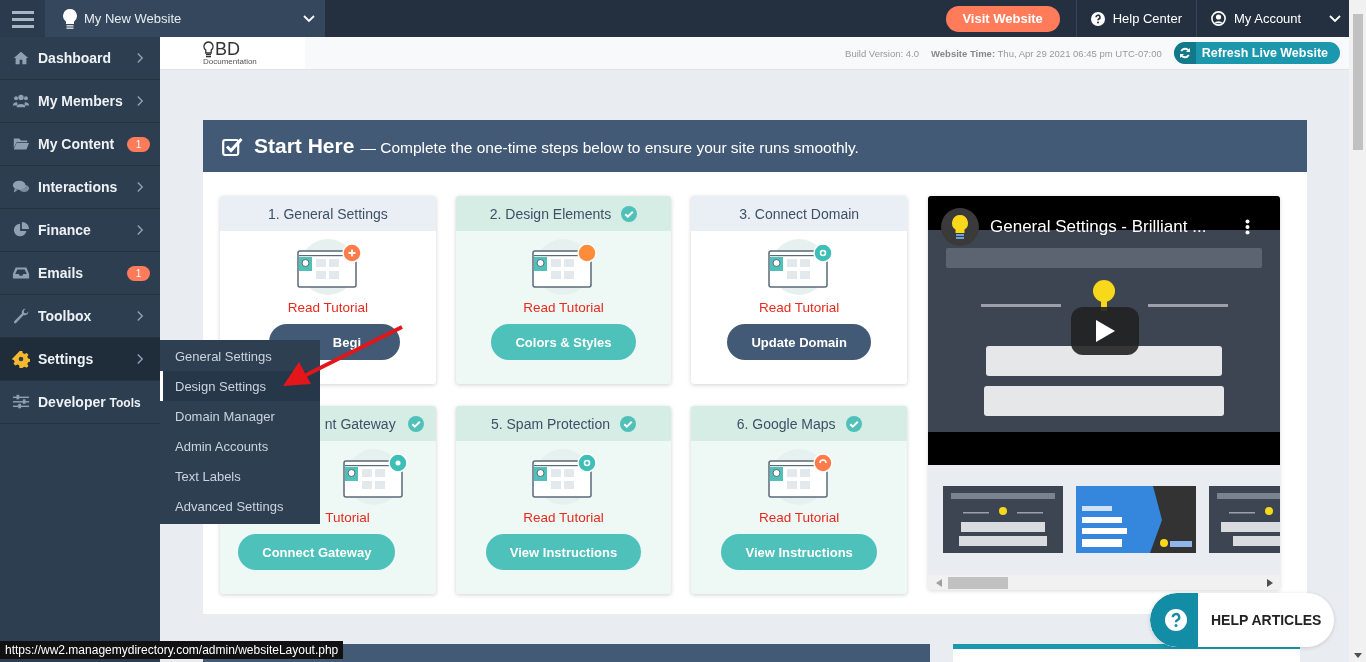 The image size is (1366, 662). What do you see at coordinates (240, 476) in the screenshot?
I see `submenu-item: Text Labels` at bounding box center [240, 476].